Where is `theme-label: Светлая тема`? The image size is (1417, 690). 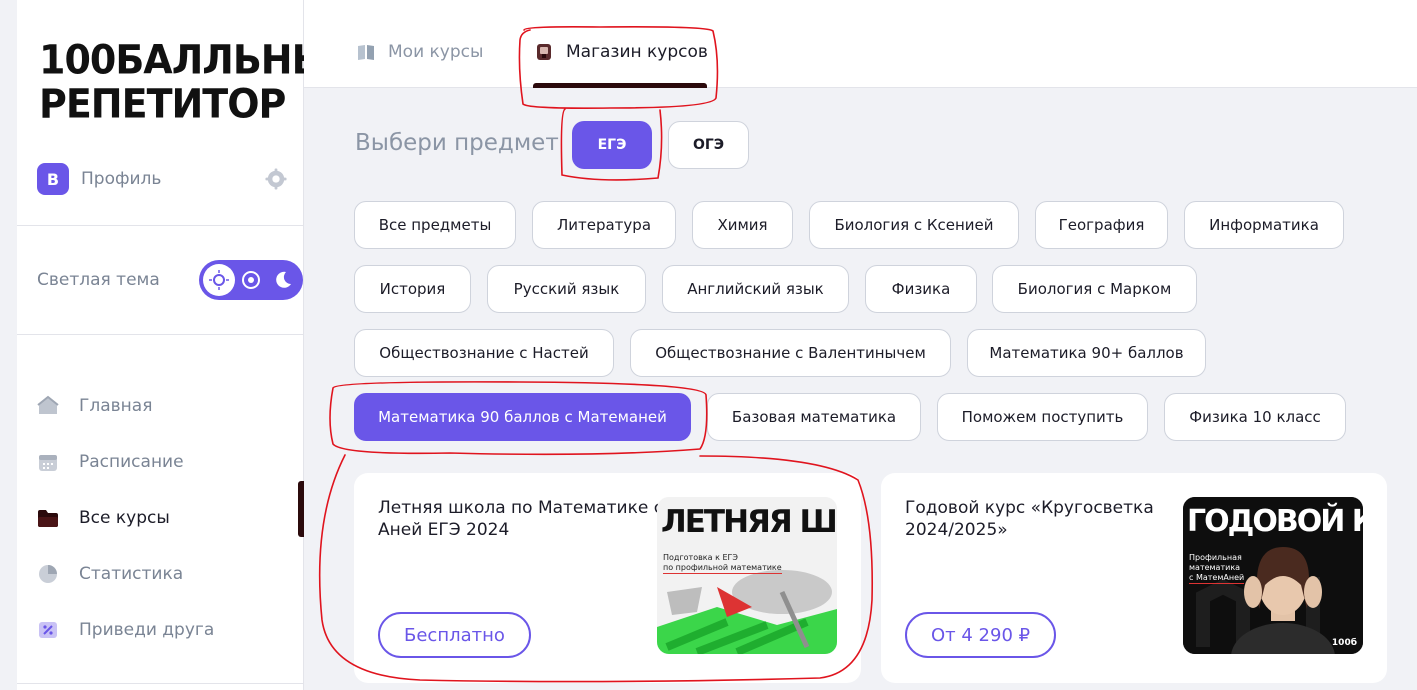
theme-label: Светлая тема is located at coordinates (98, 280).